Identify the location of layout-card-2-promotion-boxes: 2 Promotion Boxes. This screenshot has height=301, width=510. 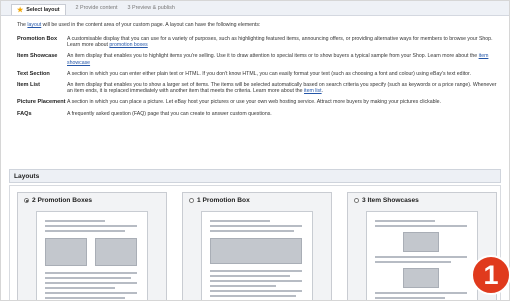
(92, 246).